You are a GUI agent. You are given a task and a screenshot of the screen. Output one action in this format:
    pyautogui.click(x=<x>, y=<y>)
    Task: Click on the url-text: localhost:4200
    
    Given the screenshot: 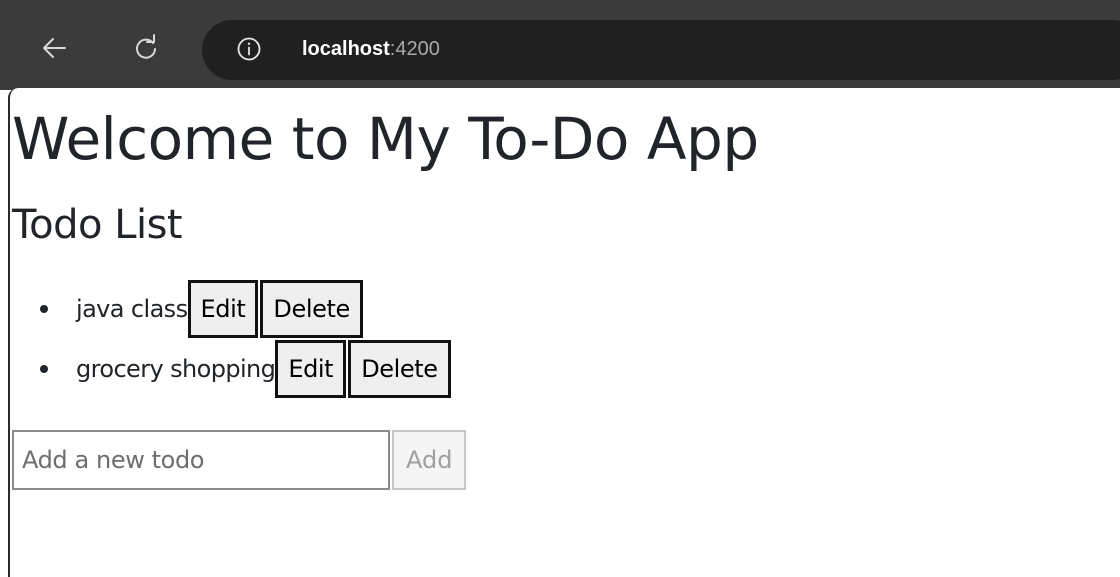 What is the action you would take?
    pyautogui.click(x=371, y=49)
    